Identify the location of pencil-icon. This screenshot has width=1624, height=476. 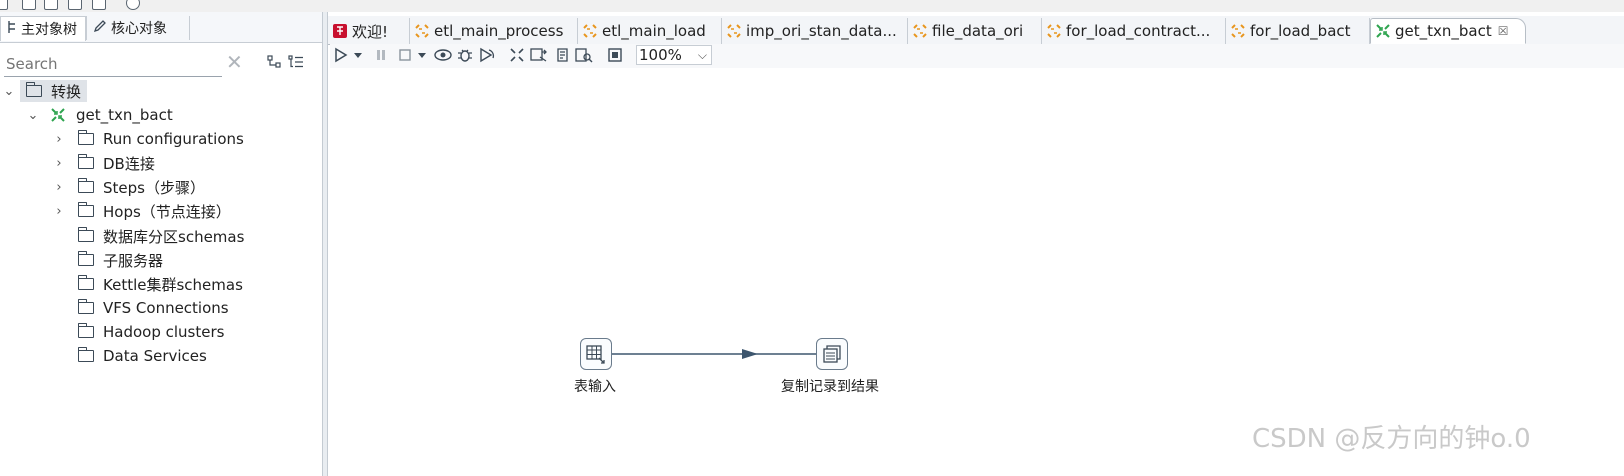
(100, 28).